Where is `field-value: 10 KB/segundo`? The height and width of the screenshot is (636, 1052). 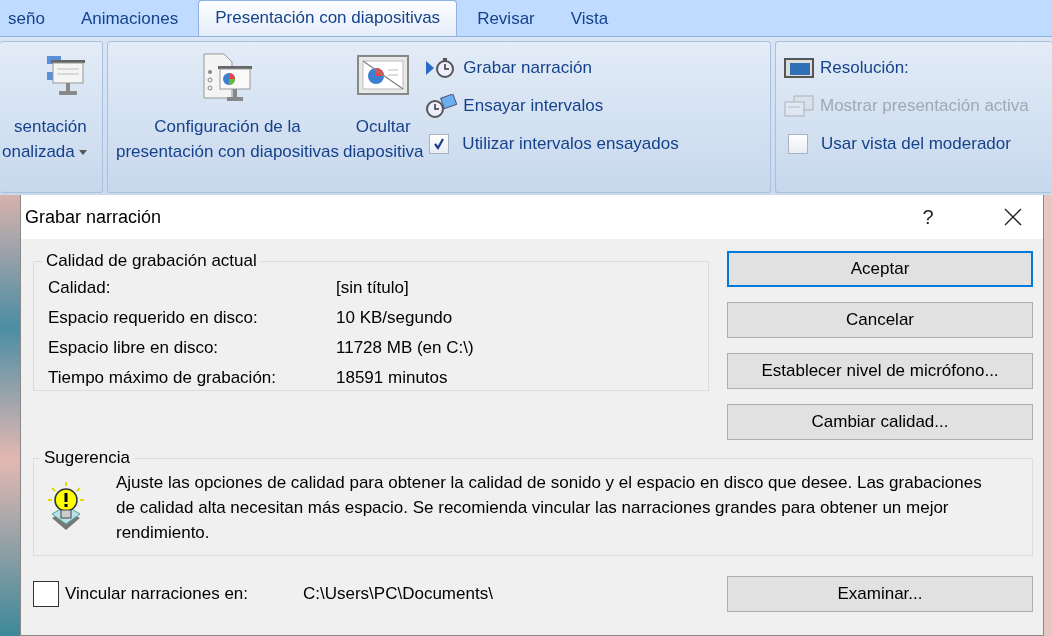 field-value: 10 KB/segundo is located at coordinates (395, 318).